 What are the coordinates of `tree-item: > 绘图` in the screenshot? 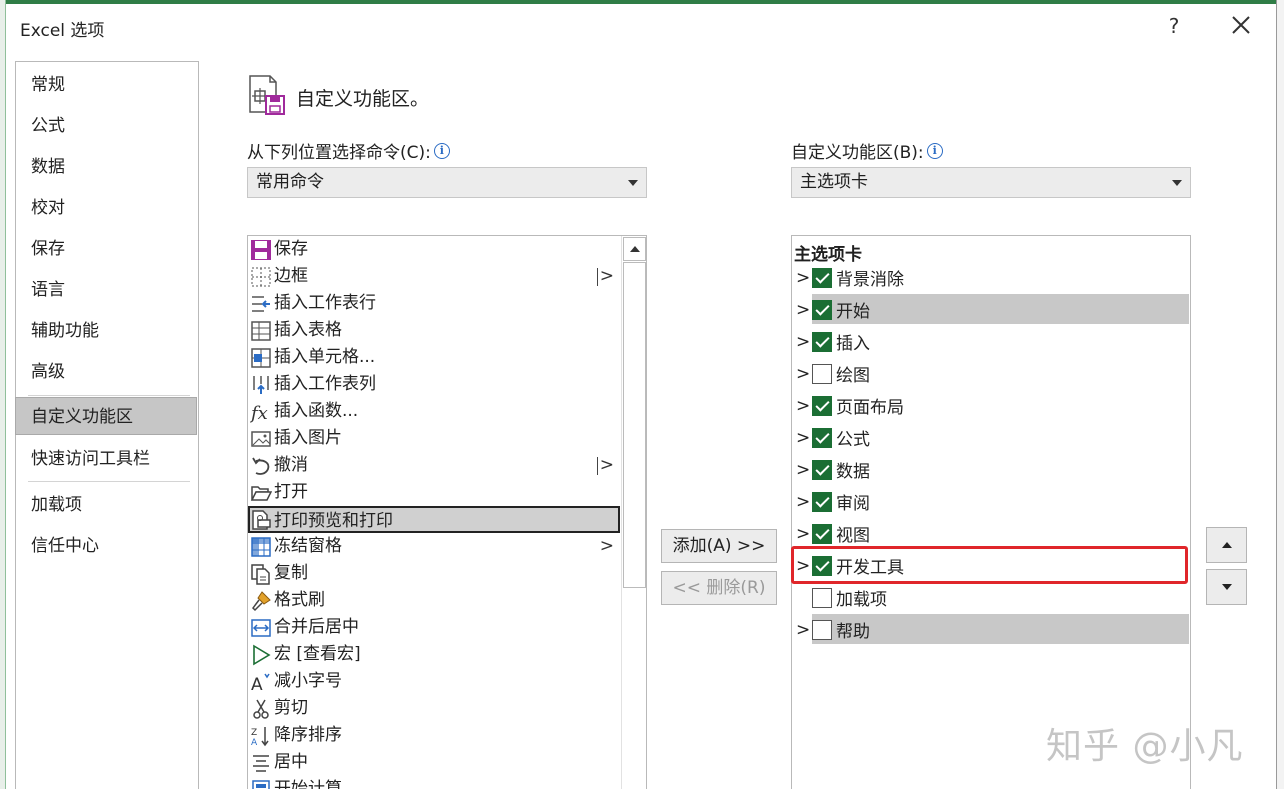 It's located at (991, 374).